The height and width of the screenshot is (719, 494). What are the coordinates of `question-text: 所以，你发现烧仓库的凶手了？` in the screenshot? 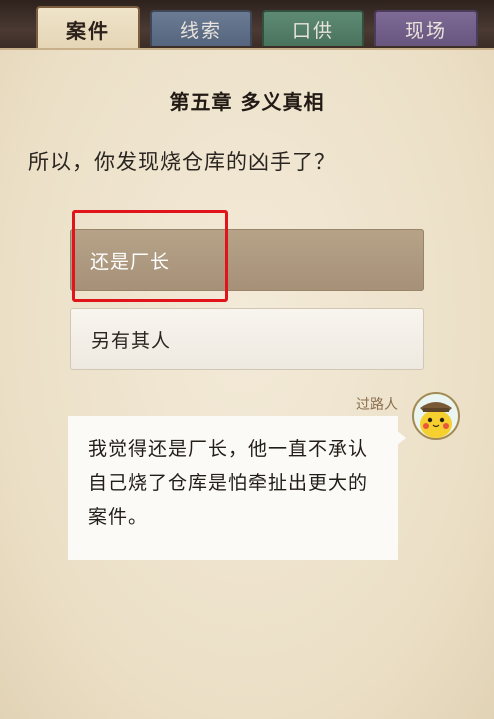 It's located at (182, 162).